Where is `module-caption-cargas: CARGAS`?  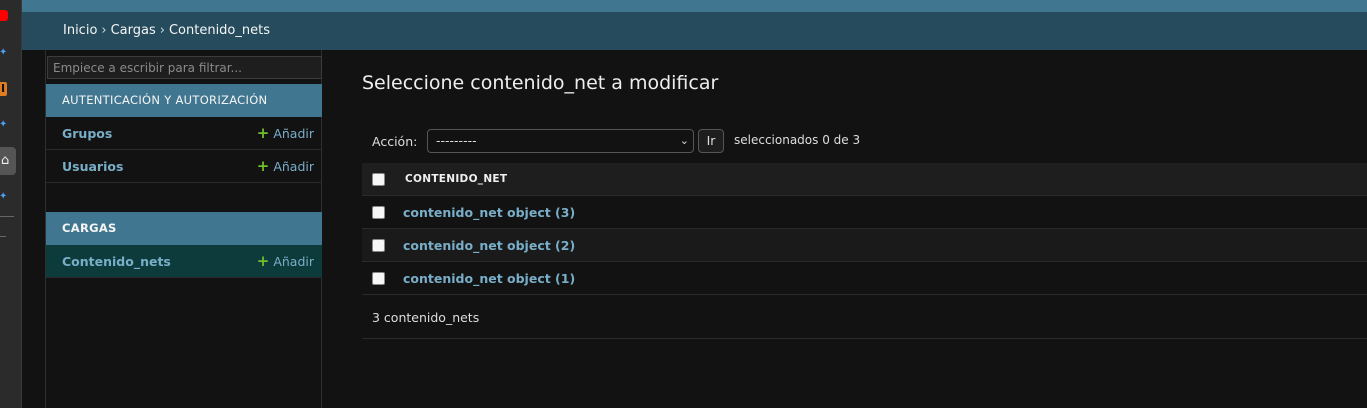
module-caption-cargas: CARGAS is located at coordinates (184, 228).